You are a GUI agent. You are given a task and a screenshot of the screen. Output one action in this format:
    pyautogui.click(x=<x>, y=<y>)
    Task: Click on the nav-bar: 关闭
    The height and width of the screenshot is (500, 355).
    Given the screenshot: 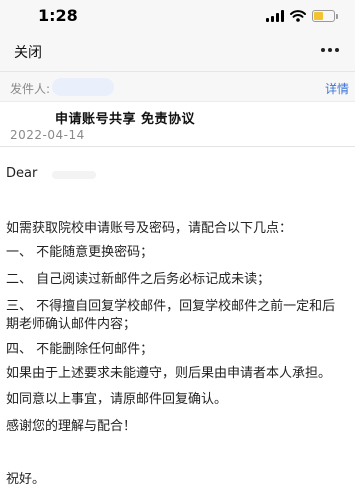 What is the action you would take?
    pyautogui.click(x=177, y=51)
    